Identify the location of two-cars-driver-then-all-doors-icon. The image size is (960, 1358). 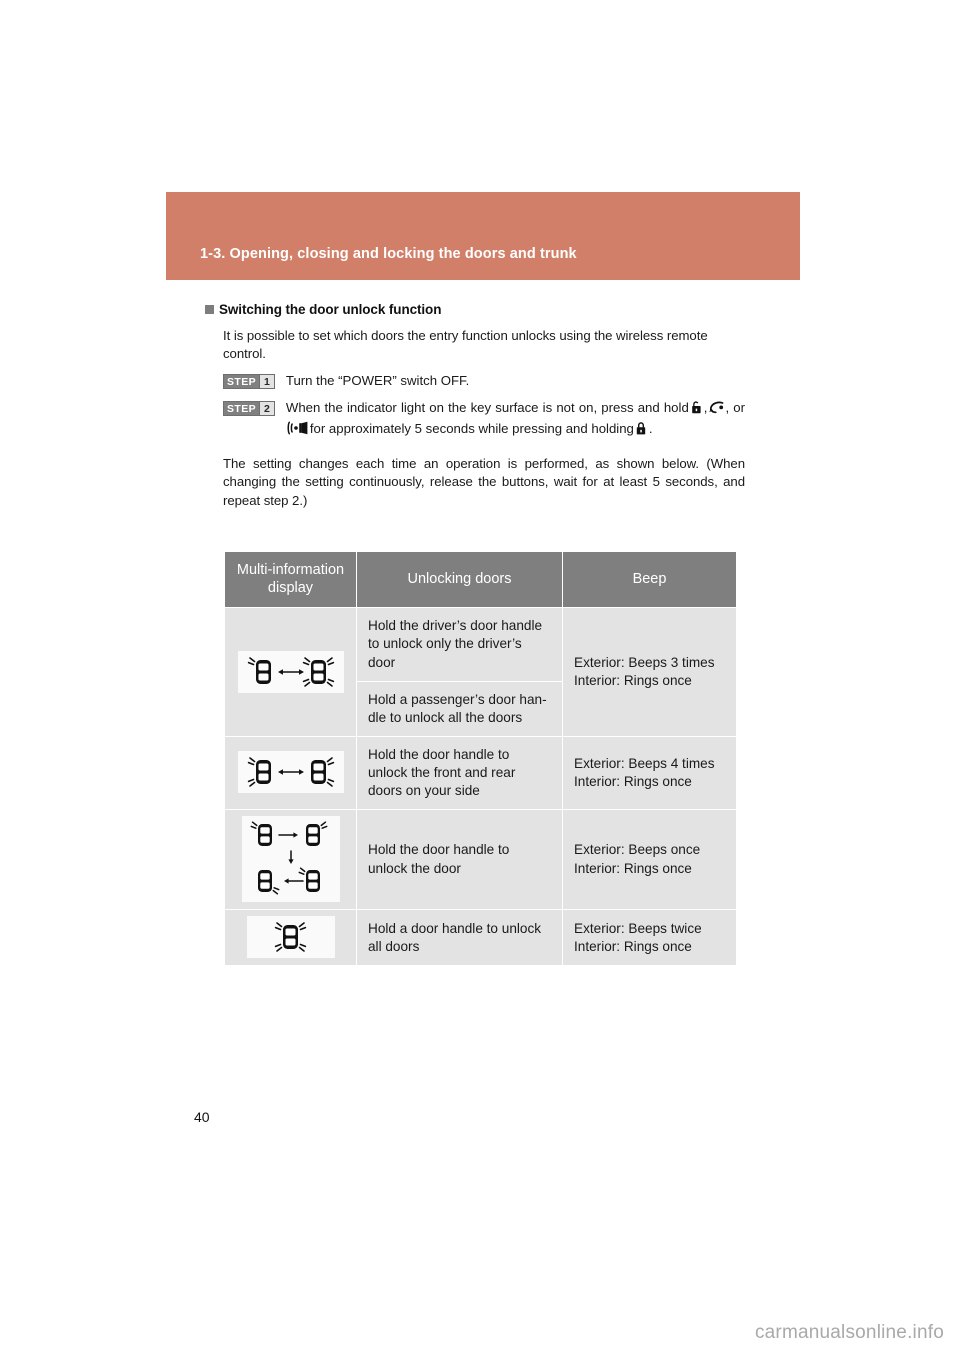
(290, 671).